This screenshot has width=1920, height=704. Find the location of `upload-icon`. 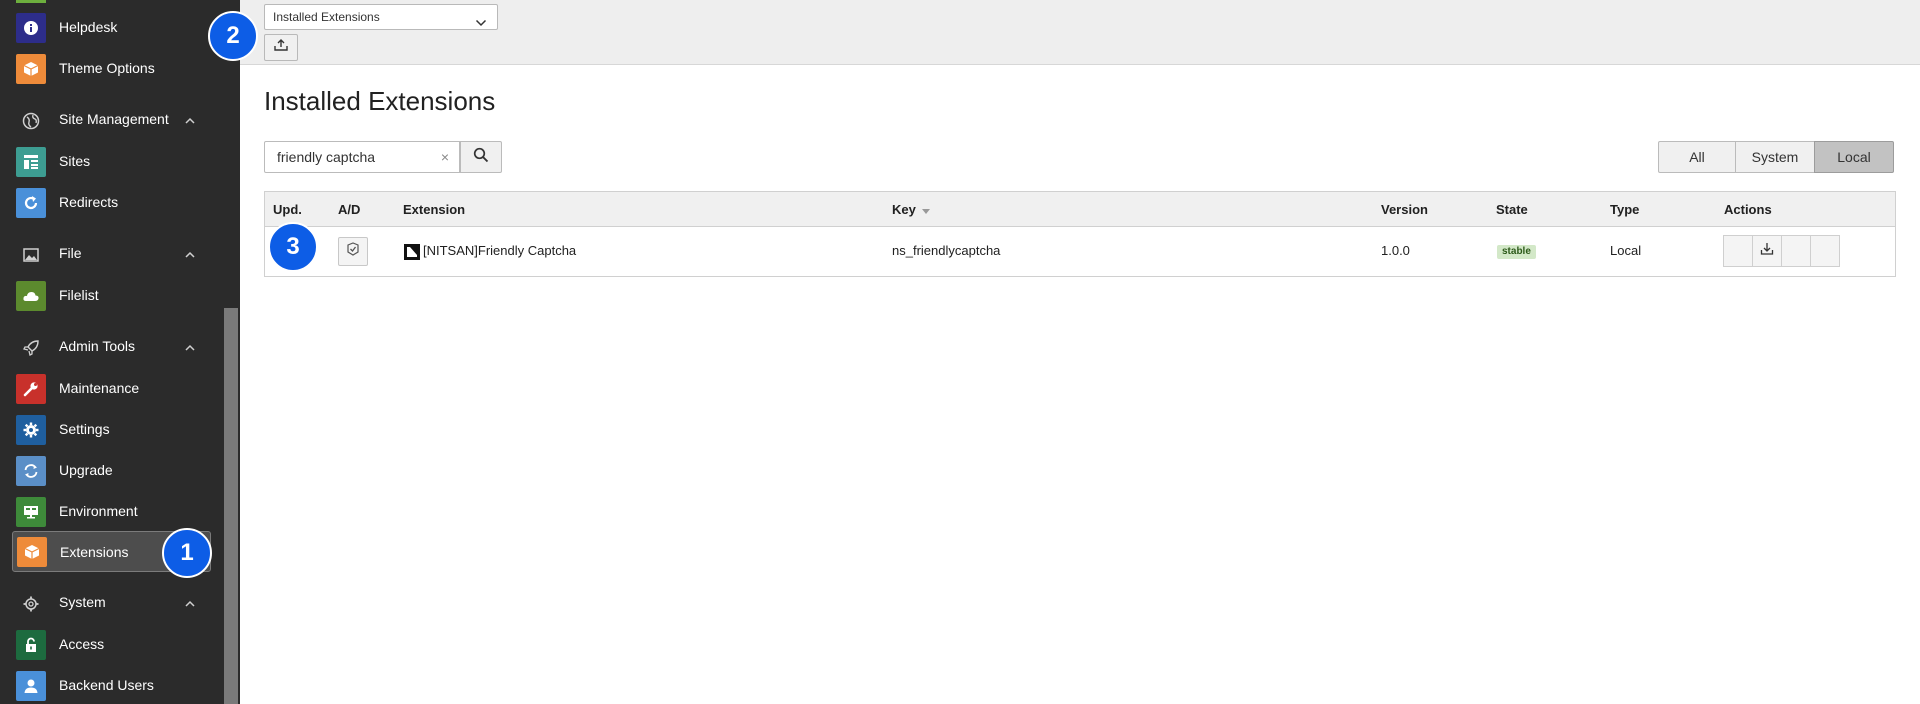

upload-icon is located at coordinates (281, 47).